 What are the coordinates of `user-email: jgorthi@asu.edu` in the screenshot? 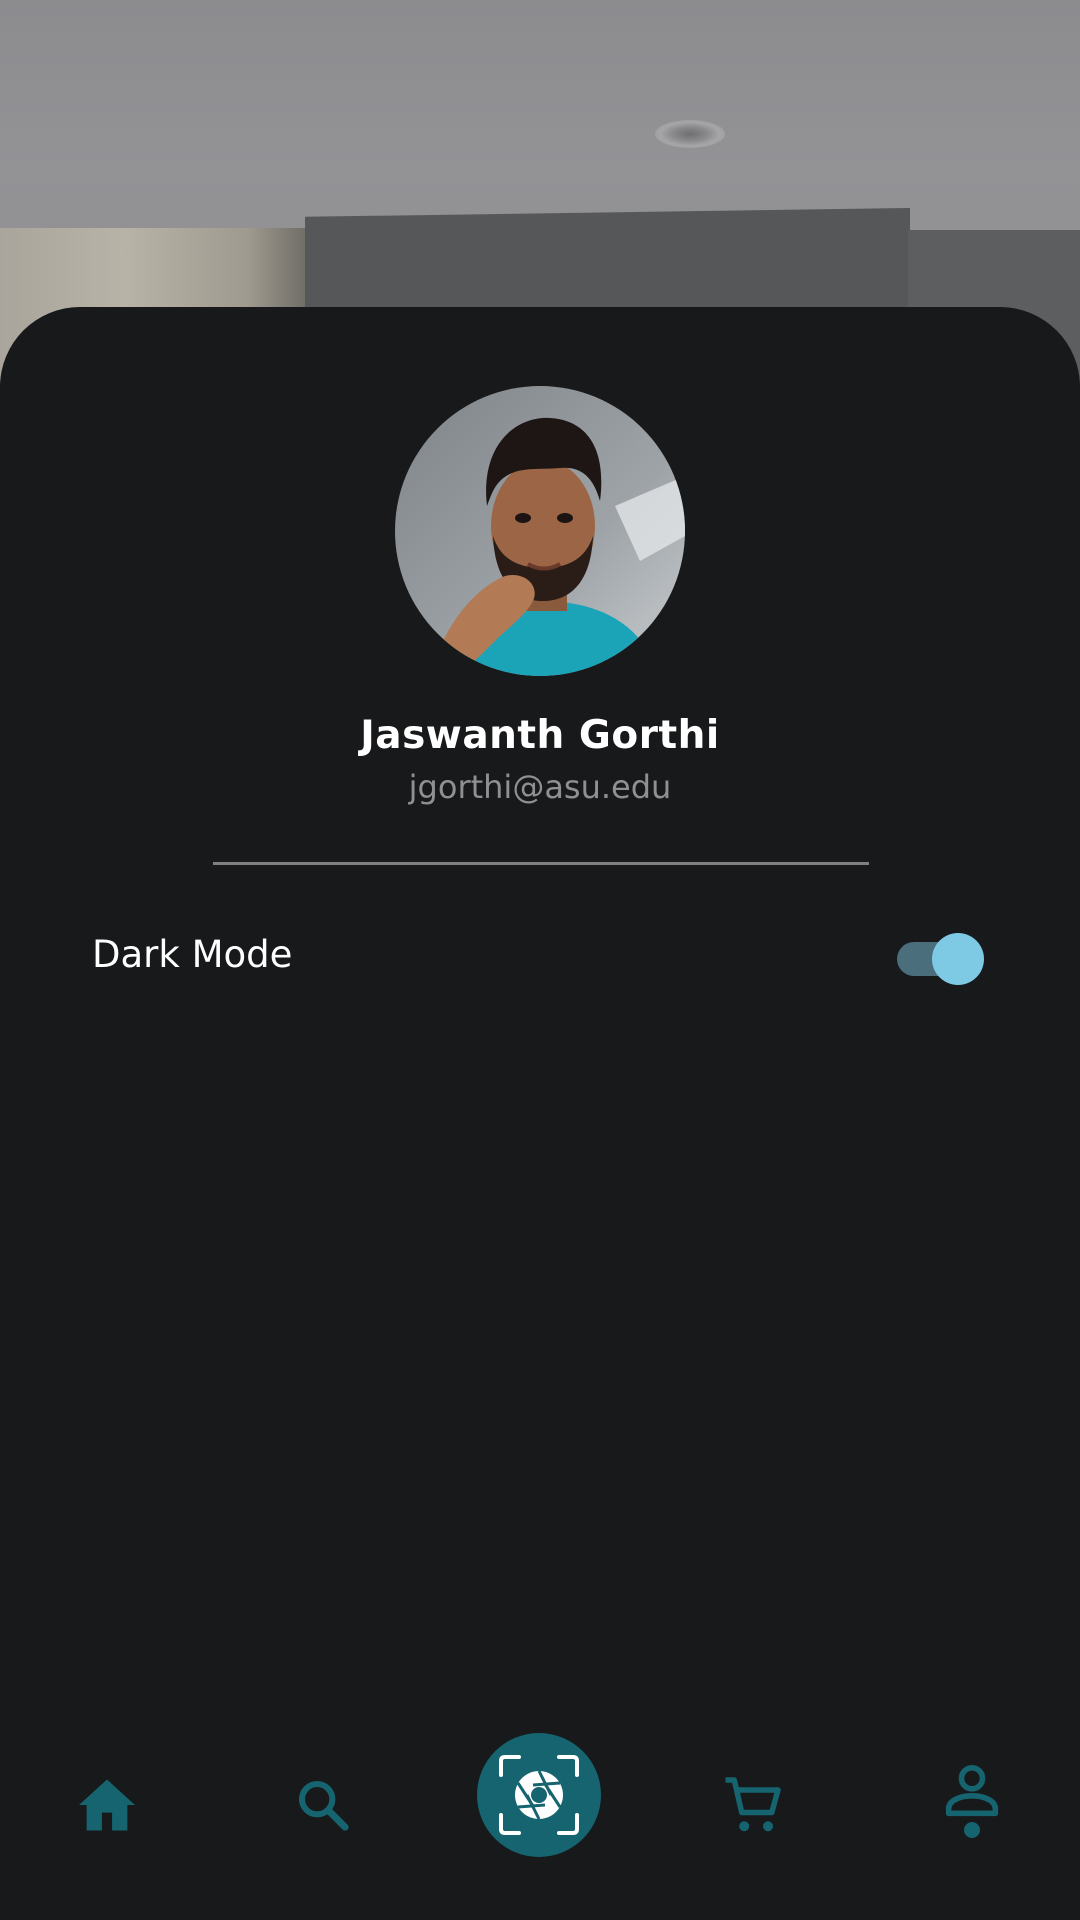 It's located at (540, 787).